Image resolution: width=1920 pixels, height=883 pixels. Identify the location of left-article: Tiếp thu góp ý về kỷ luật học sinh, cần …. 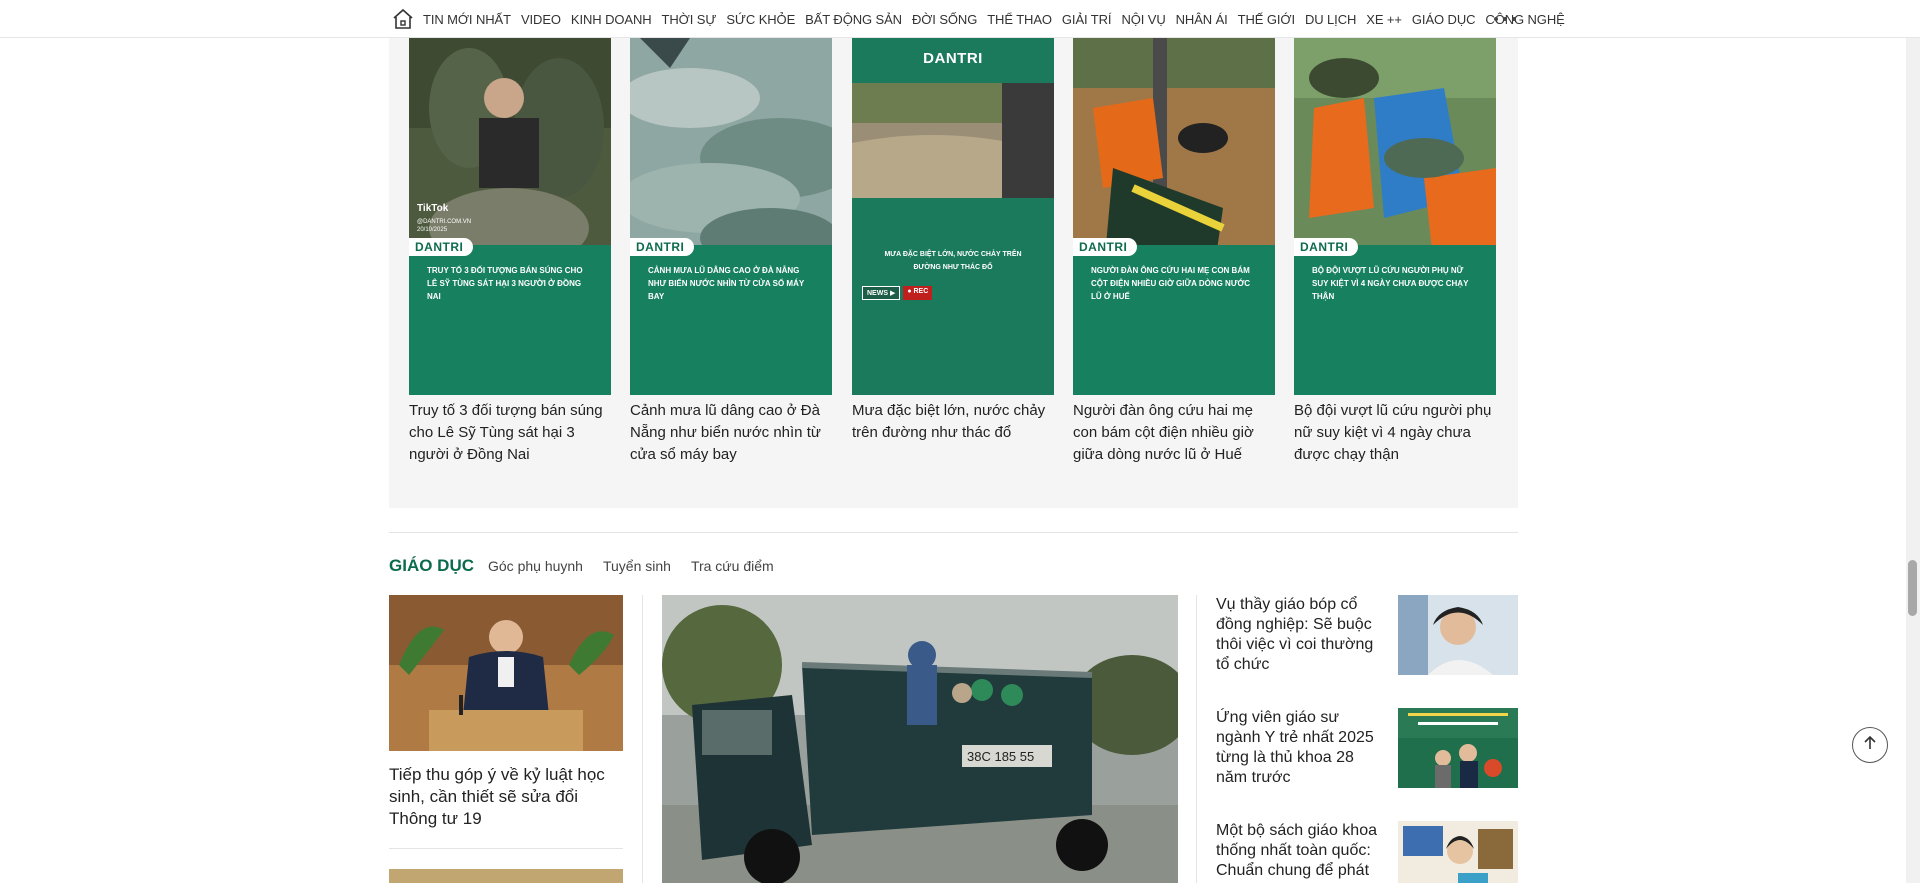
(506, 739).